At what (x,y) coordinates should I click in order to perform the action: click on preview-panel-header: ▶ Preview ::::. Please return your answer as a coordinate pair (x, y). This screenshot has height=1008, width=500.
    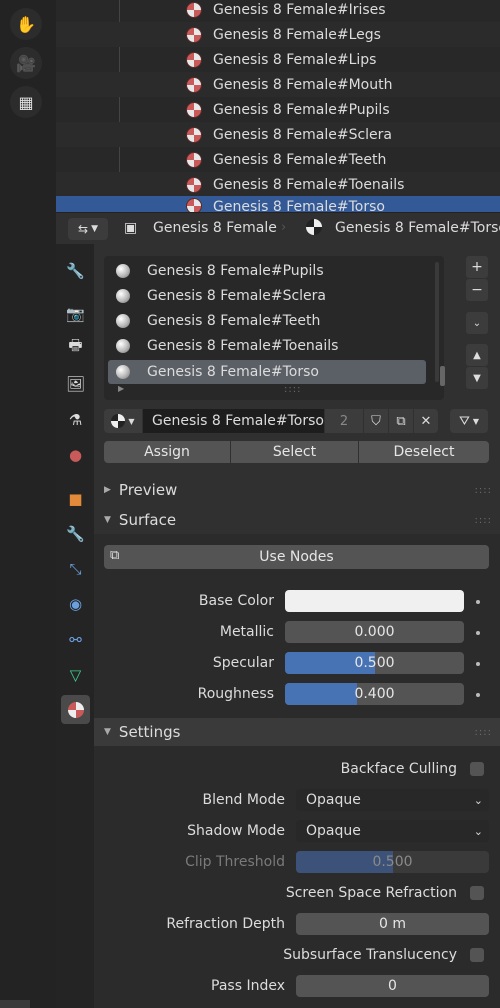
    Looking at the image, I should click on (297, 490).